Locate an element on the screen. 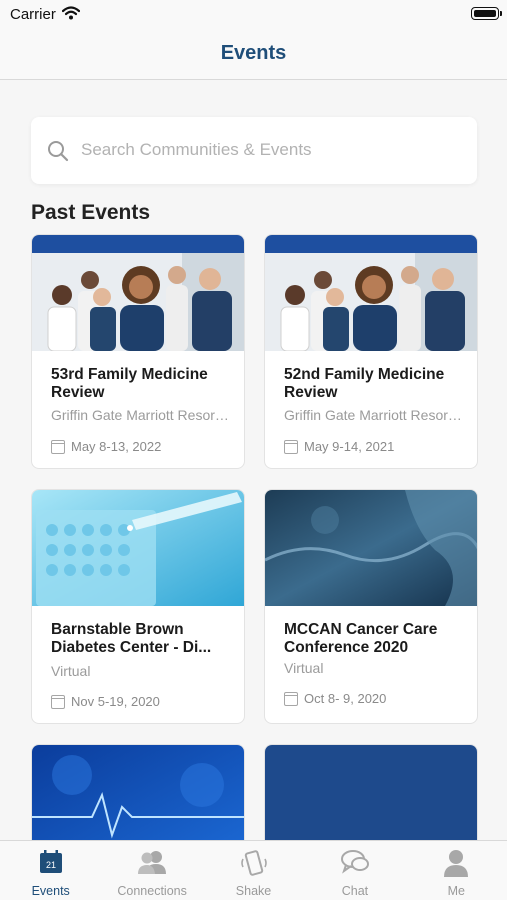  tab-bar: 21 Events Connections Shake Chat Me is located at coordinates (253, 870).